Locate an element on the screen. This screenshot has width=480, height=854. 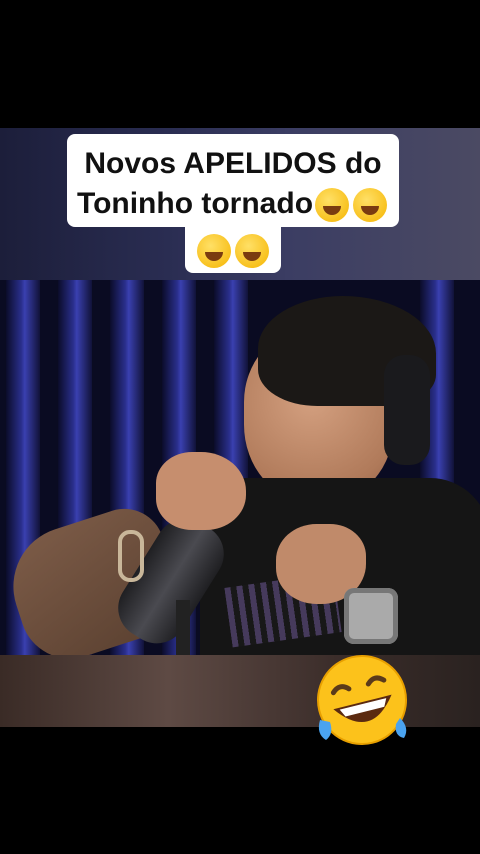
rolling-laughing-emoji-icon is located at coordinates (362, 700).